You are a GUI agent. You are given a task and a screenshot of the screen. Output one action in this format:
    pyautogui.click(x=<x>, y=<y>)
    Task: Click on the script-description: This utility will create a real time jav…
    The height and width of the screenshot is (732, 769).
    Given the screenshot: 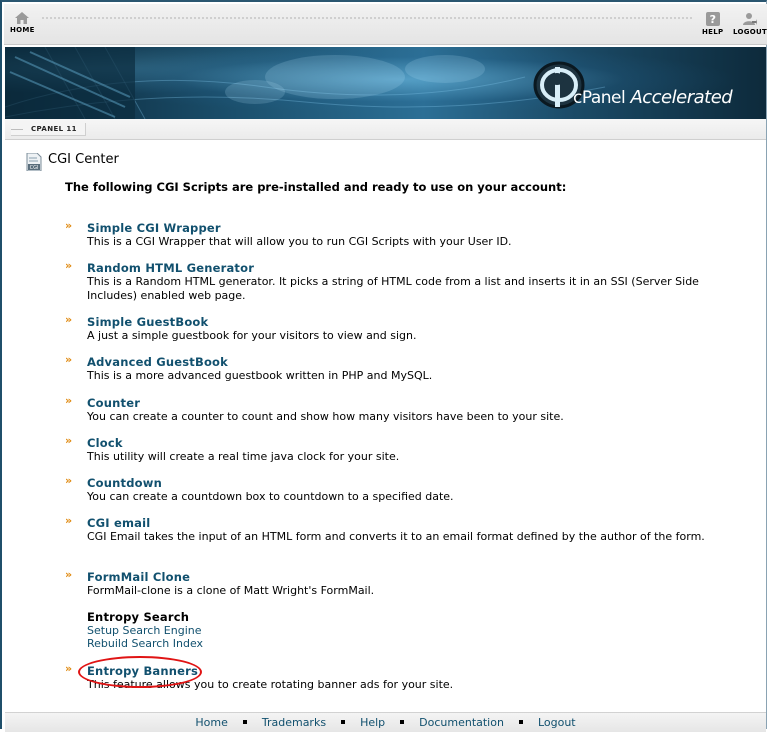 What is the action you would take?
    pyautogui.click(x=243, y=456)
    